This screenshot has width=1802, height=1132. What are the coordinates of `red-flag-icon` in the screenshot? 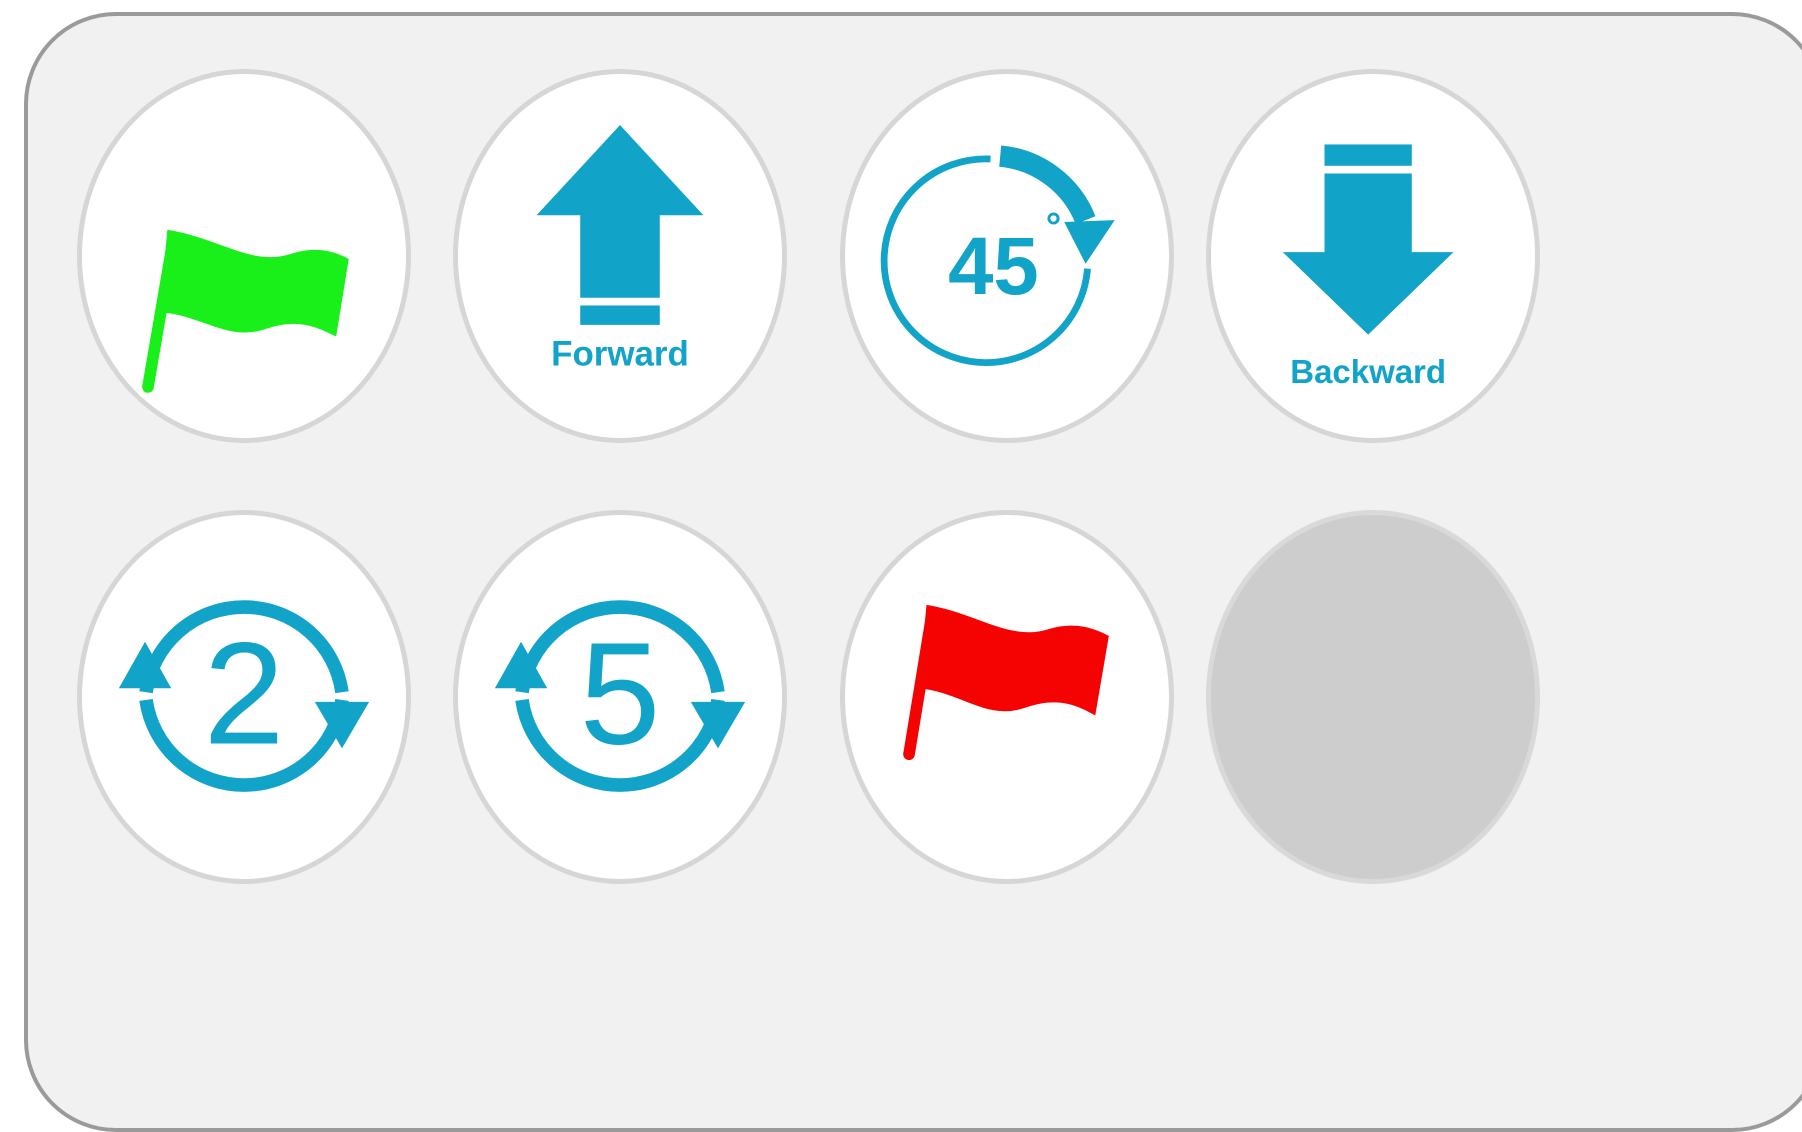 It's located at (1006, 682).